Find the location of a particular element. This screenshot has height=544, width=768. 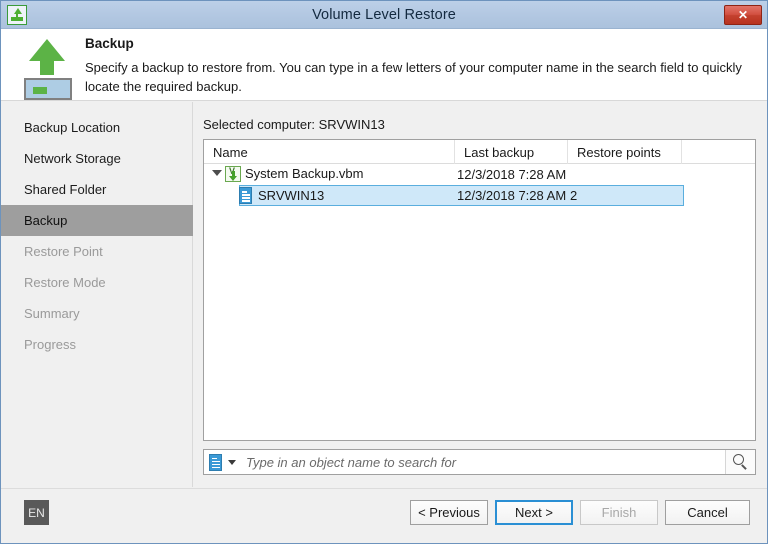

title-bar: Volume Level Restore ✕ is located at coordinates (384, 15).